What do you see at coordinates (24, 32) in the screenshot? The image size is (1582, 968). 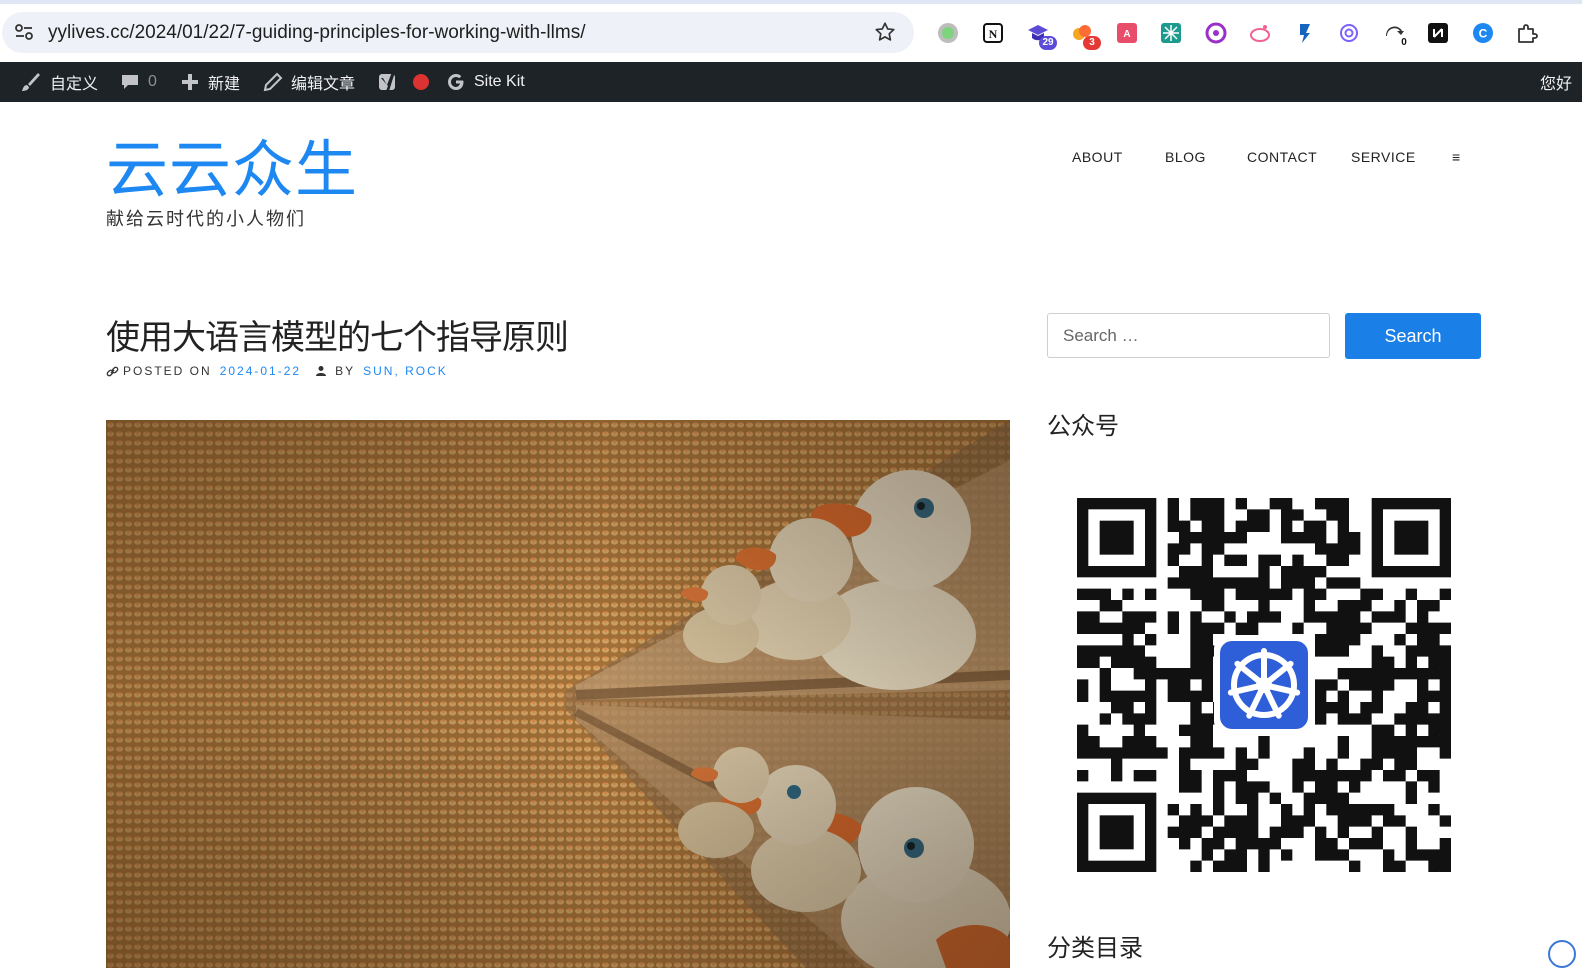 I see `site-info-icon` at bounding box center [24, 32].